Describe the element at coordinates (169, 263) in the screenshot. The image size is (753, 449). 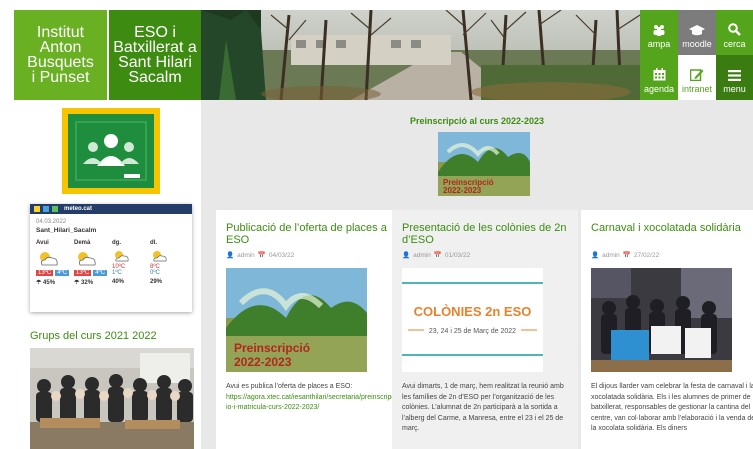
I see `weather-day: dl. 8ºC 0ºC 29%` at that location.